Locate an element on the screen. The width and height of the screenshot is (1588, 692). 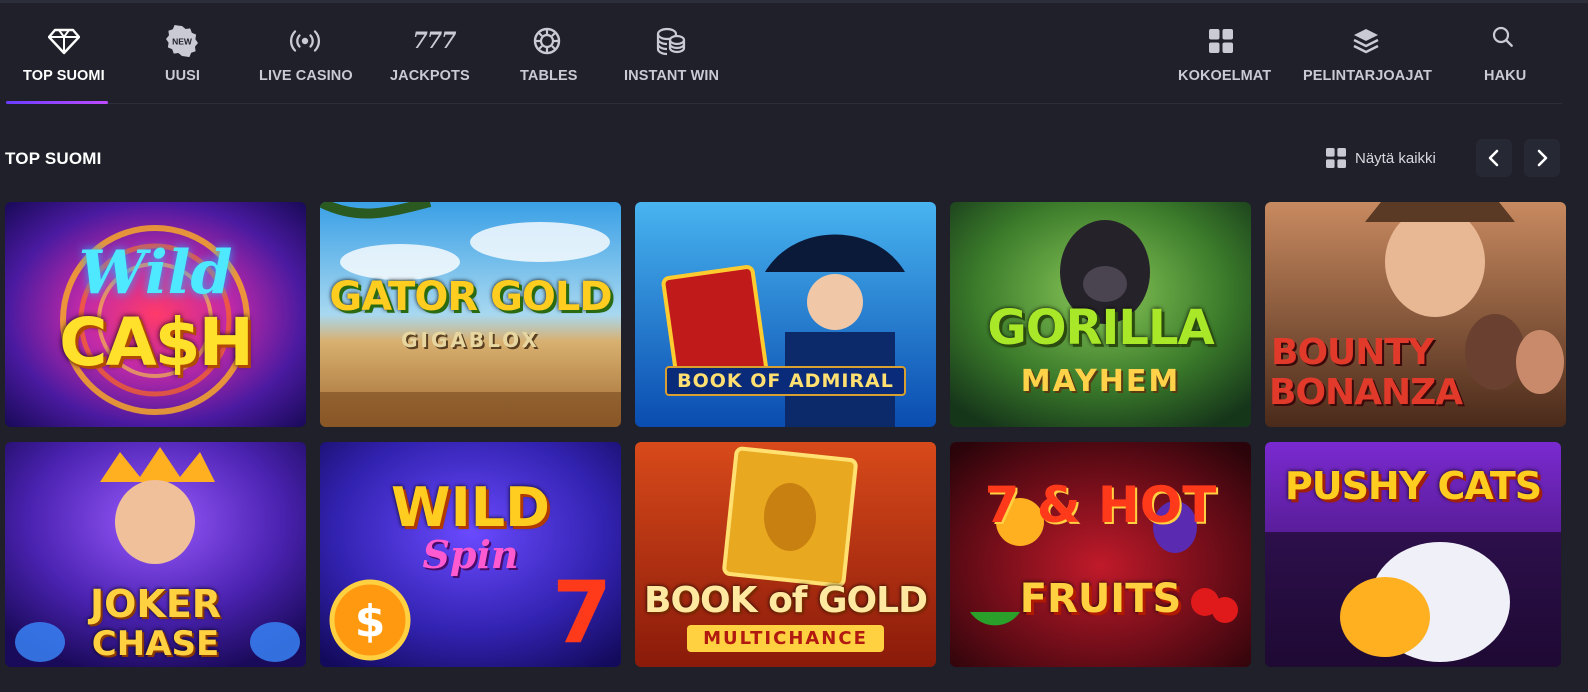
nav-label: LIVE CASINO is located at coordinates (306, 76).